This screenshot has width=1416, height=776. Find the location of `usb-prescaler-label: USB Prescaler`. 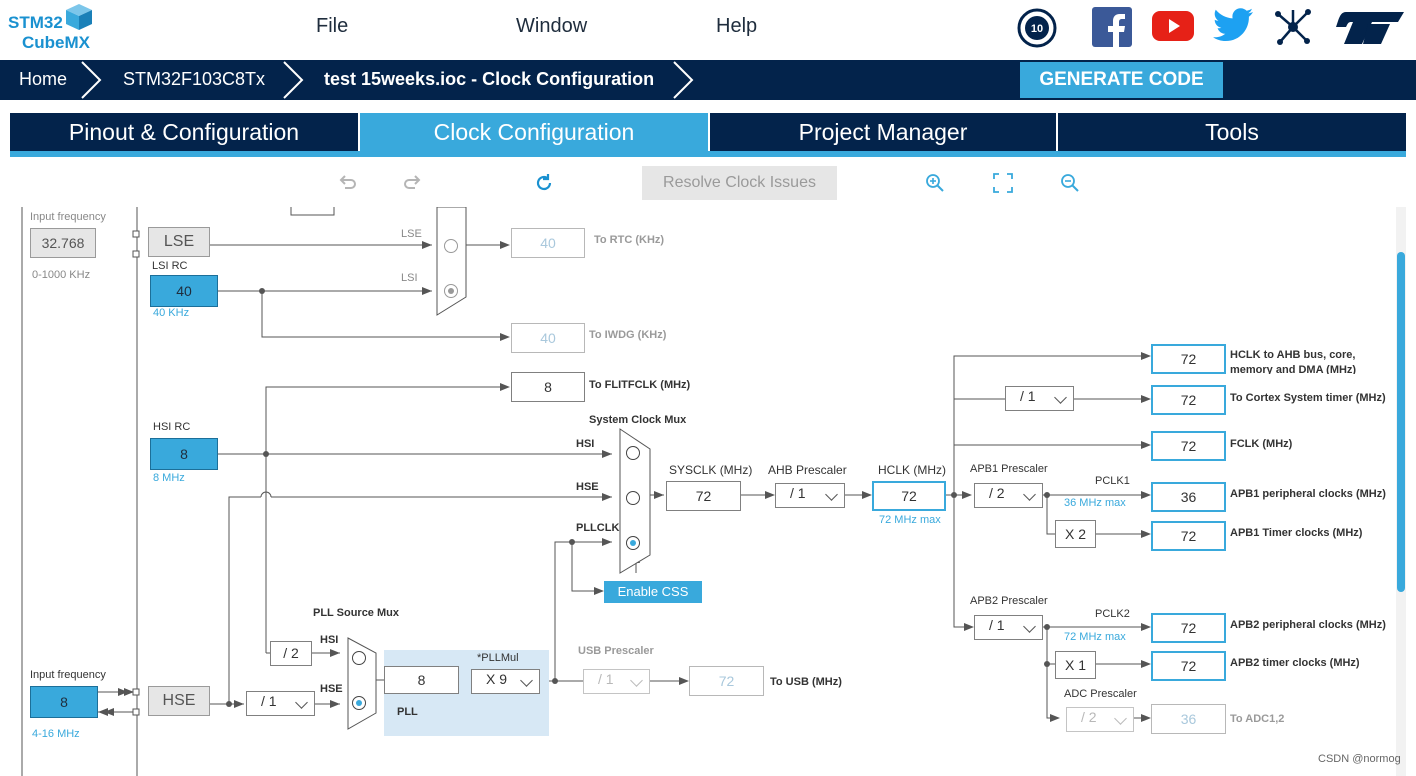

usb-prescaler-label: USB Prescaler is located at coordinates (616, 651).